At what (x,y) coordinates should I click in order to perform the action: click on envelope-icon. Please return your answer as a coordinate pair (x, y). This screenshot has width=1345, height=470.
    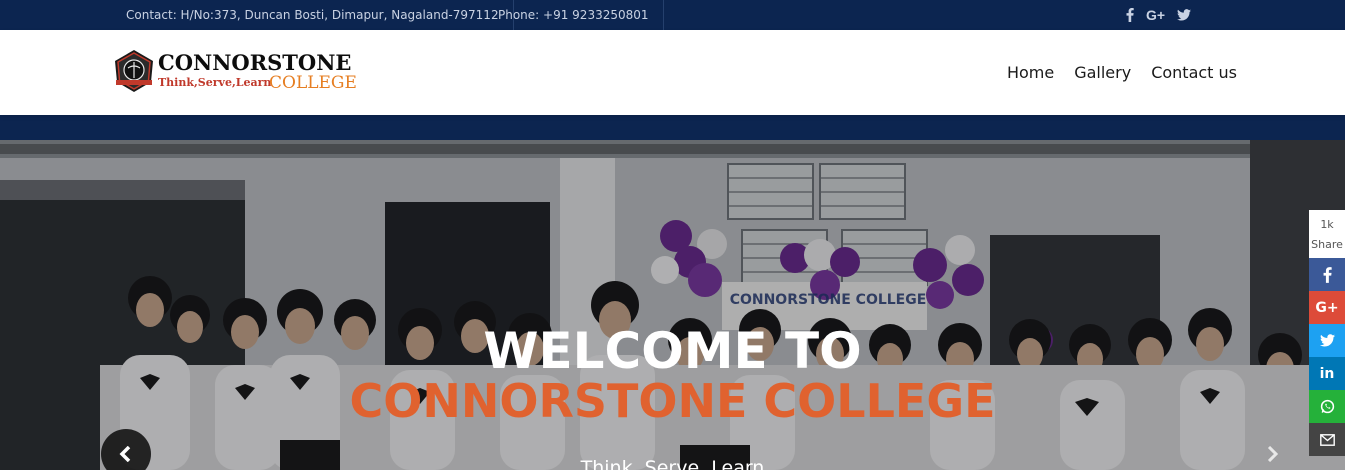
    Looking at the image, I should click on (1327, 439).